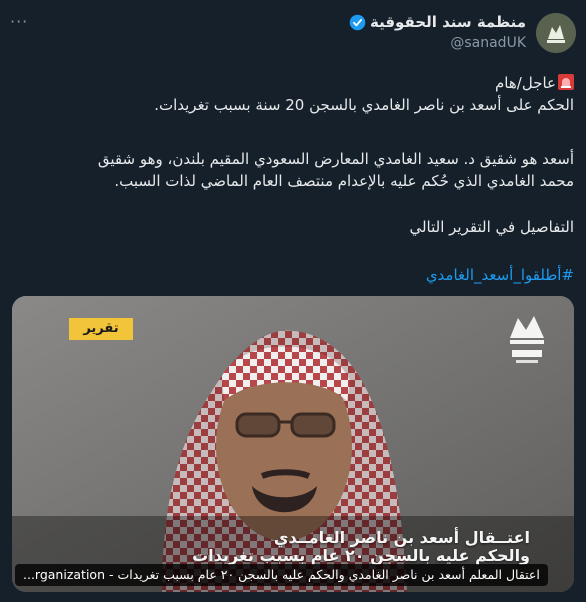 The width and height of the screenshot is (586, 602). I want to click on more-options-icon: ···, so click(19, 21).